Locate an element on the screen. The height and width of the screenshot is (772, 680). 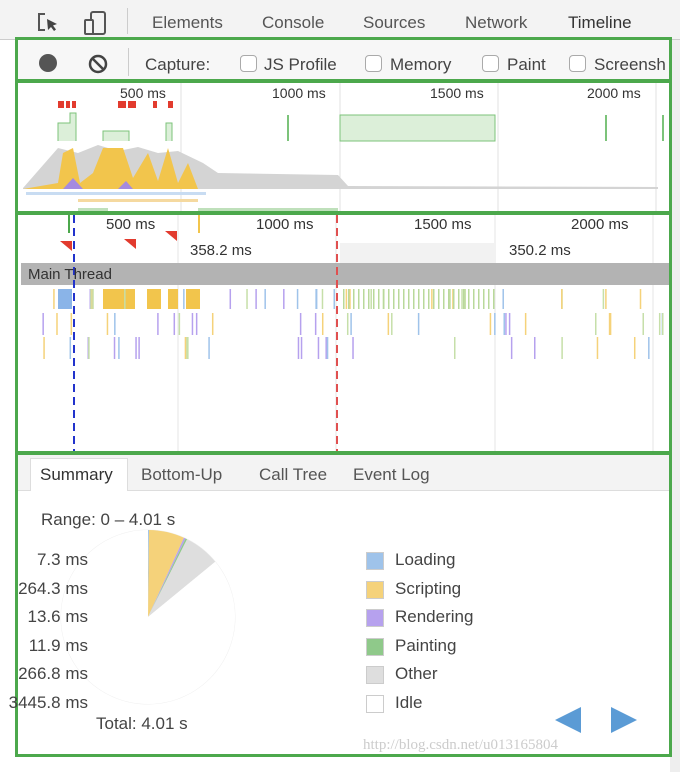
memory-checkbox is located at coordinates (373, 63).